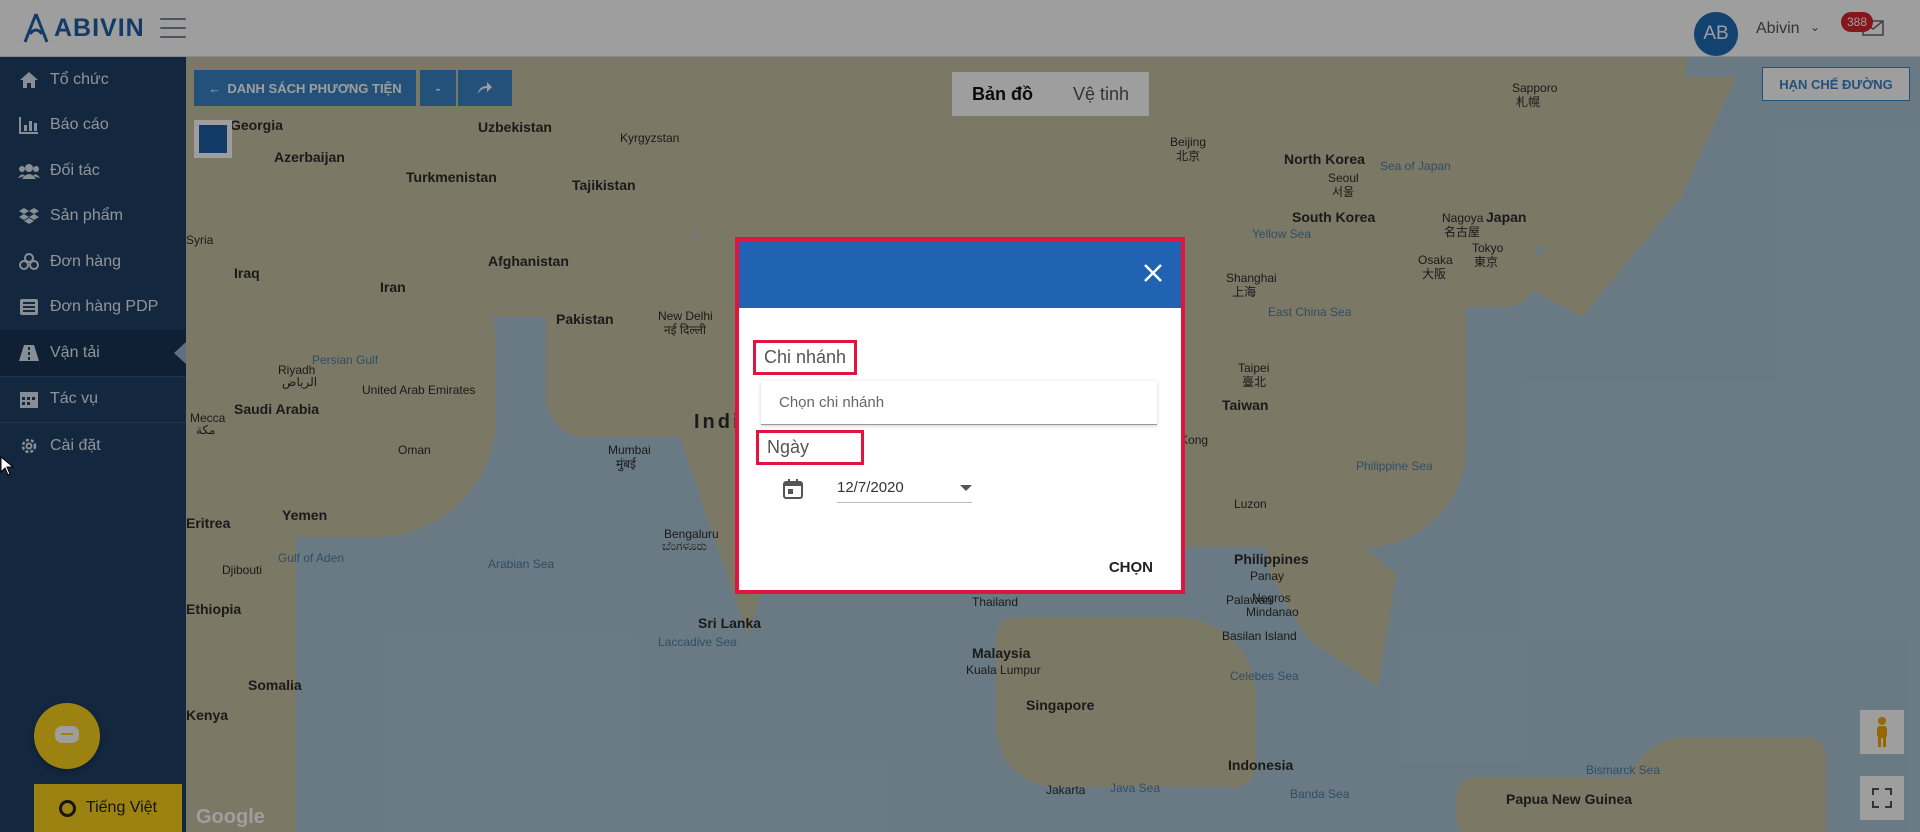  I want to click on date-value: 12/7/2020, so click(870, 487).